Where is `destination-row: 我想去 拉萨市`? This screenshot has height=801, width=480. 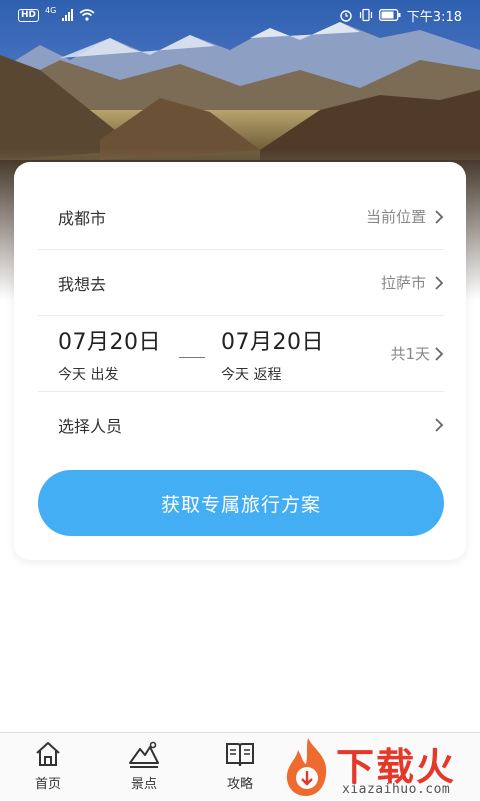 destination-row: 我想去 拉萨市 is located at coordinates (241, 283).